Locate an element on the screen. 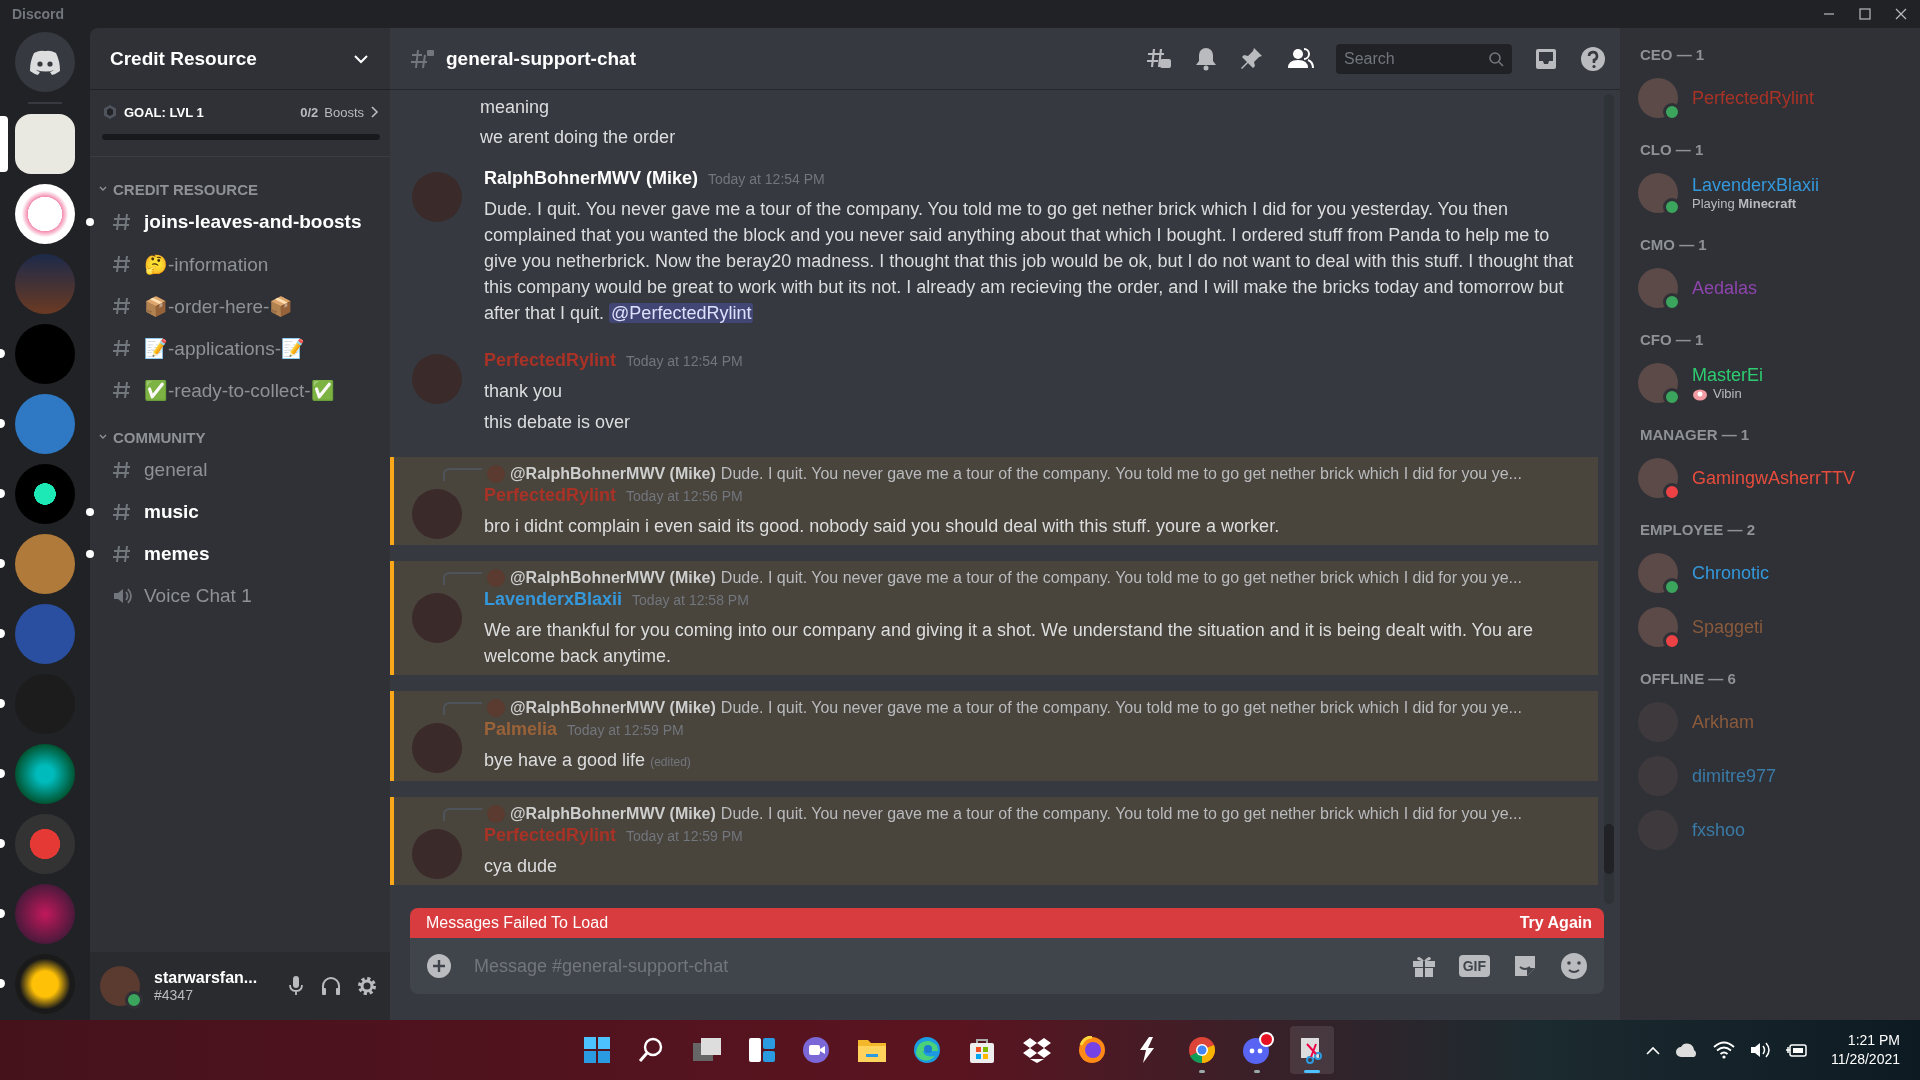 This screenshot has height=1080, width=1920. headphones-icon is located at coordinates (331, 986).